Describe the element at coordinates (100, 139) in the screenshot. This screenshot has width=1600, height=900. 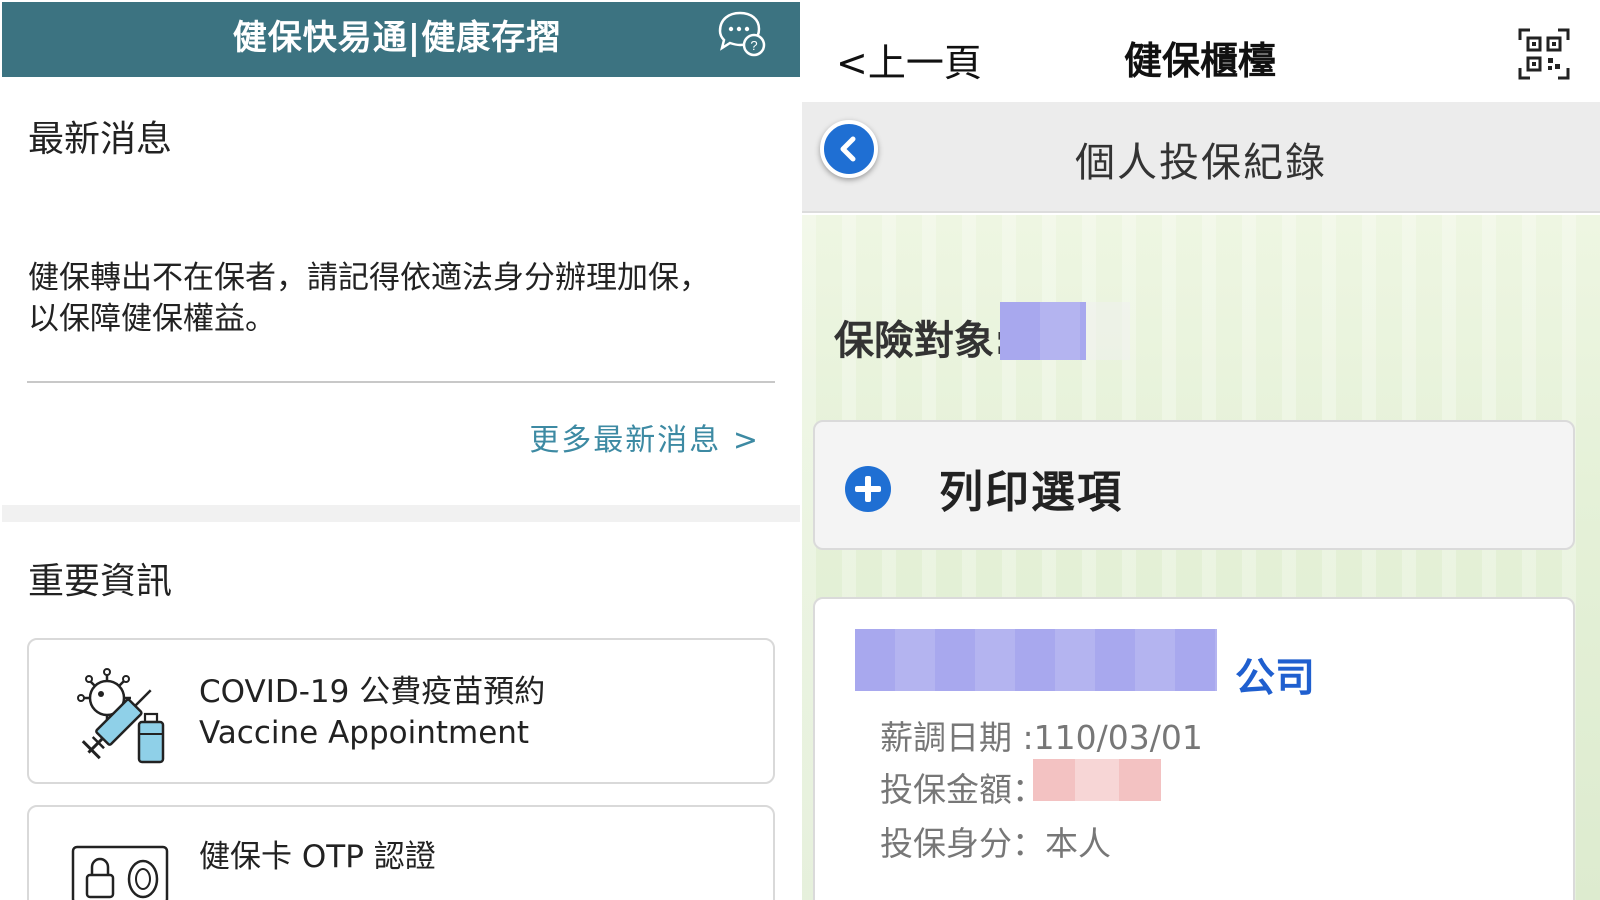
I see `news-section-title: 最新消息` at that location.